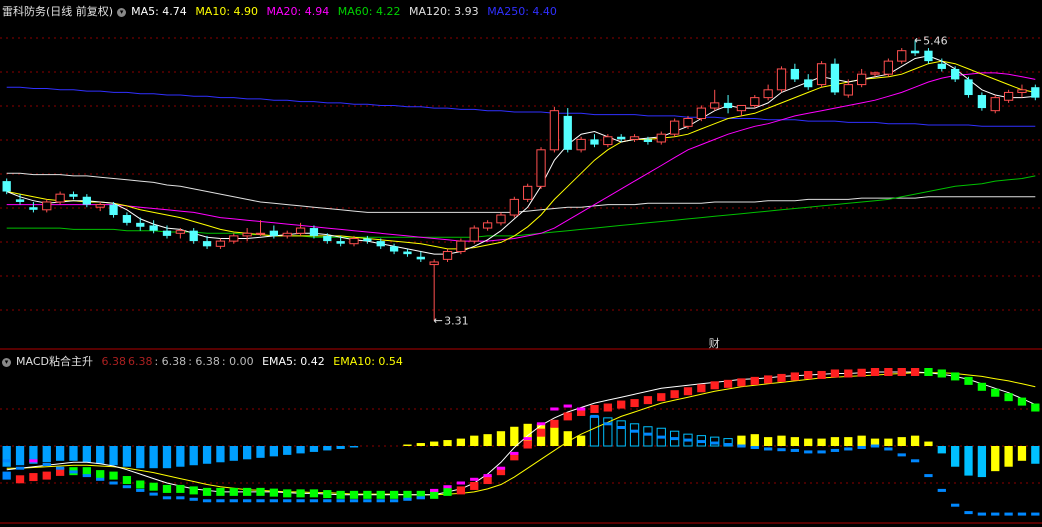  What do you see at coordinates (159, 11) in the screenshot?
I see `ma5-value: MA5: 4.74` at bounding box center [159, 11].